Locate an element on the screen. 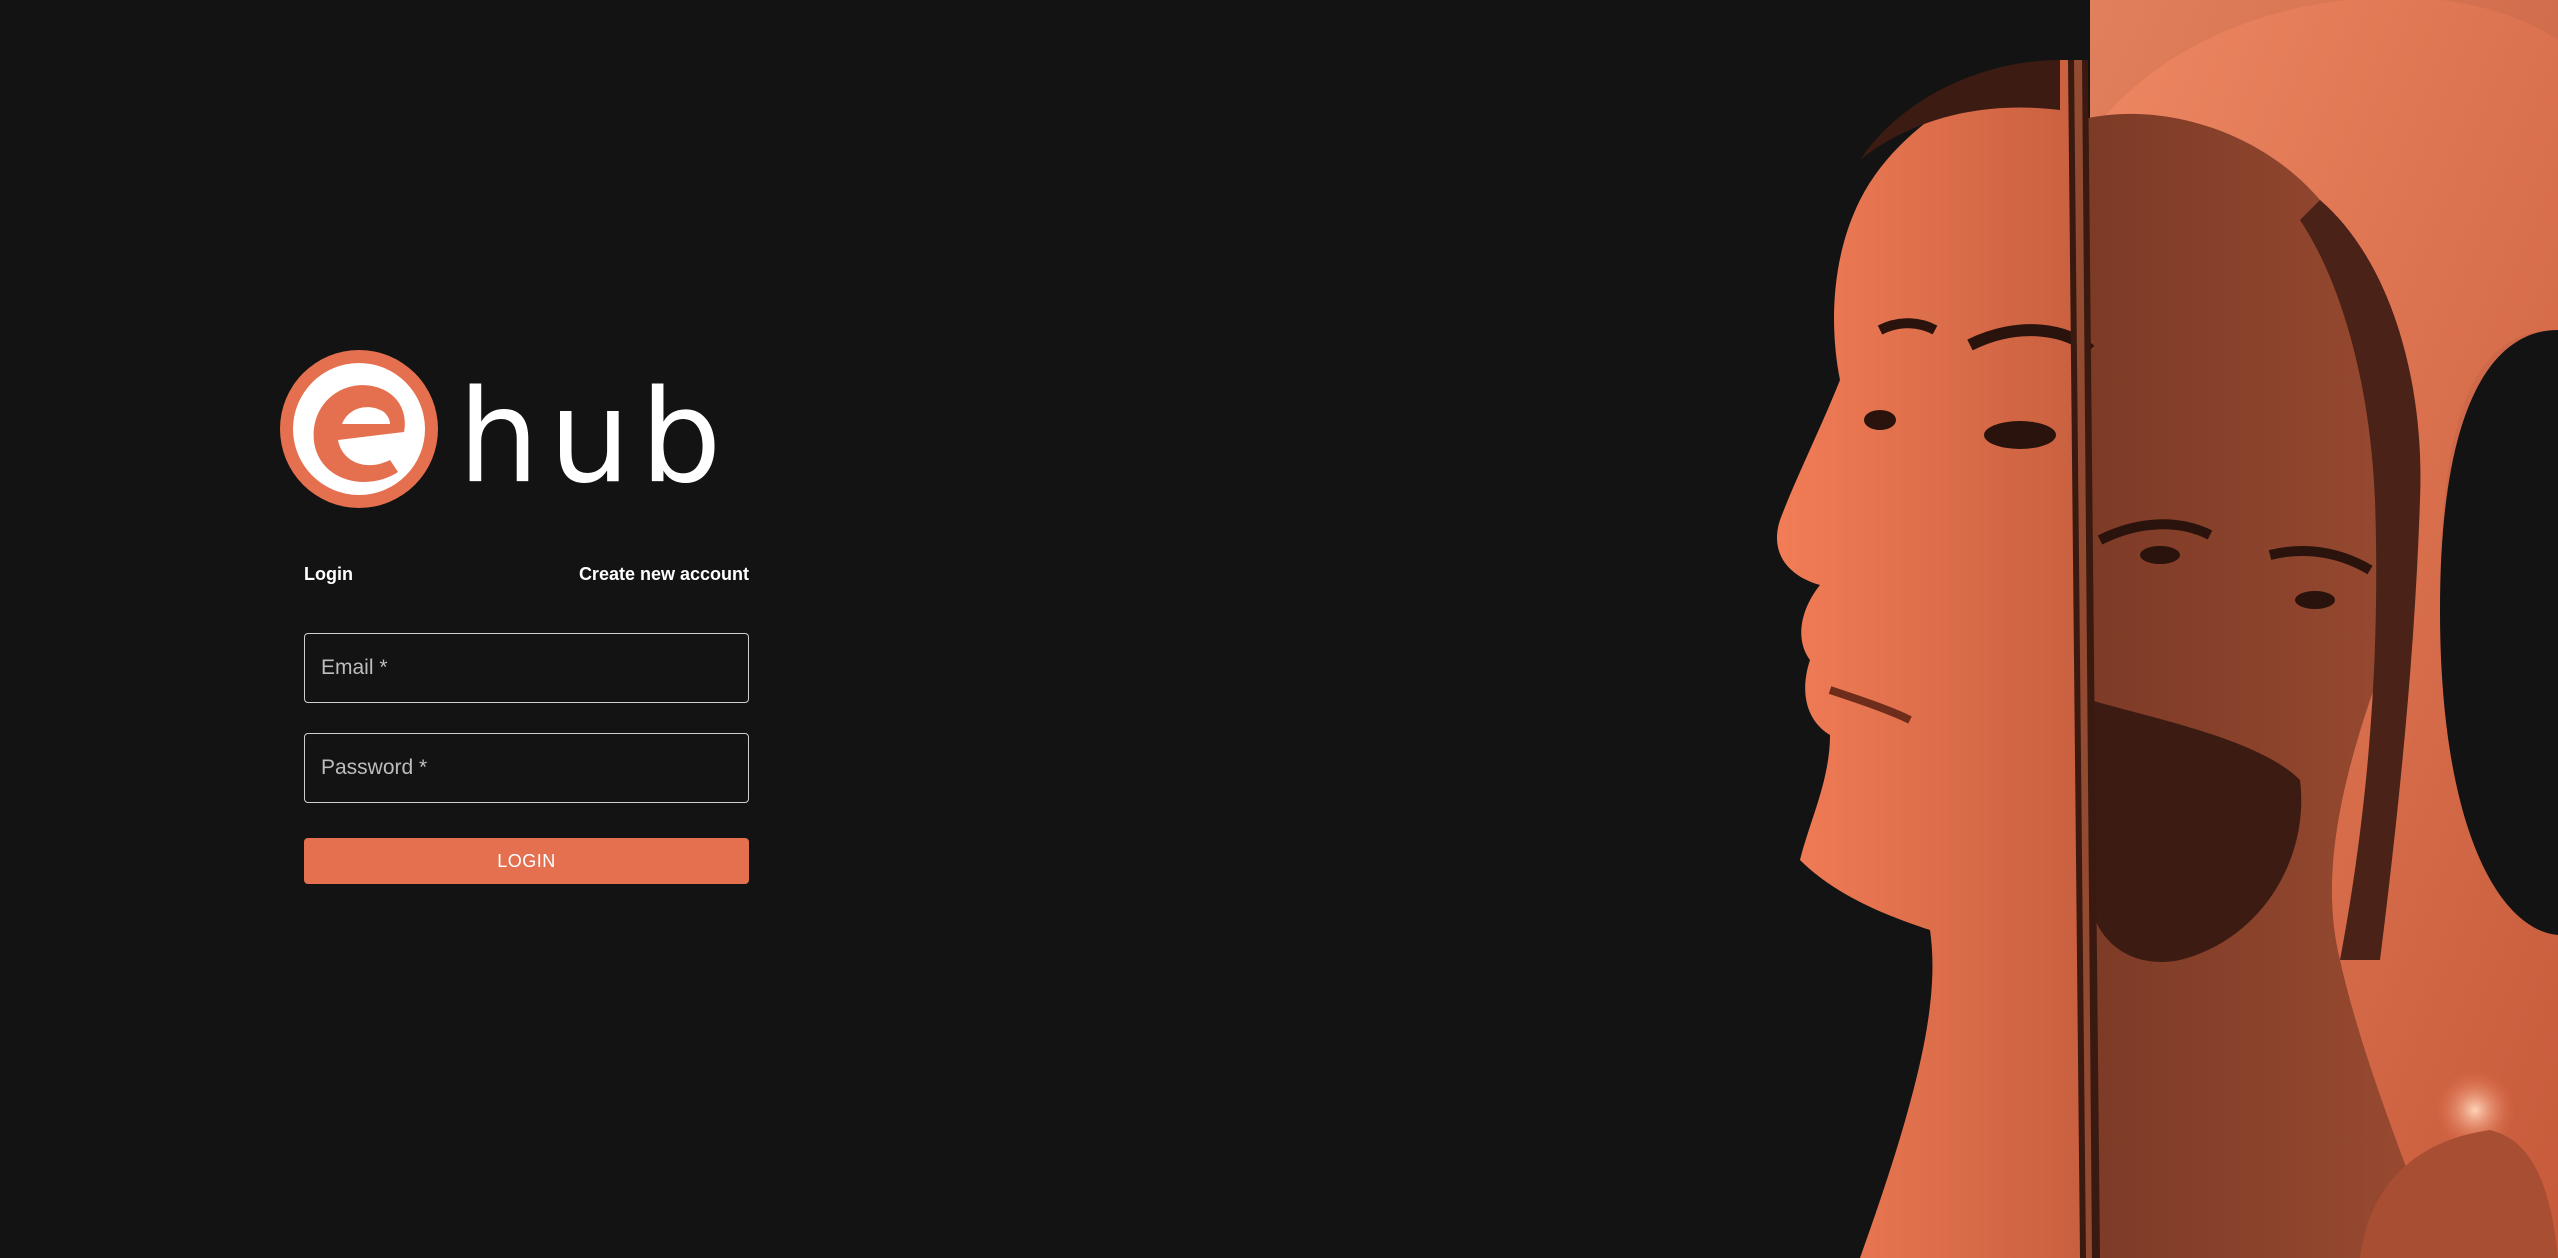  logo-word-text: hub is located at coordinates (595, 436).